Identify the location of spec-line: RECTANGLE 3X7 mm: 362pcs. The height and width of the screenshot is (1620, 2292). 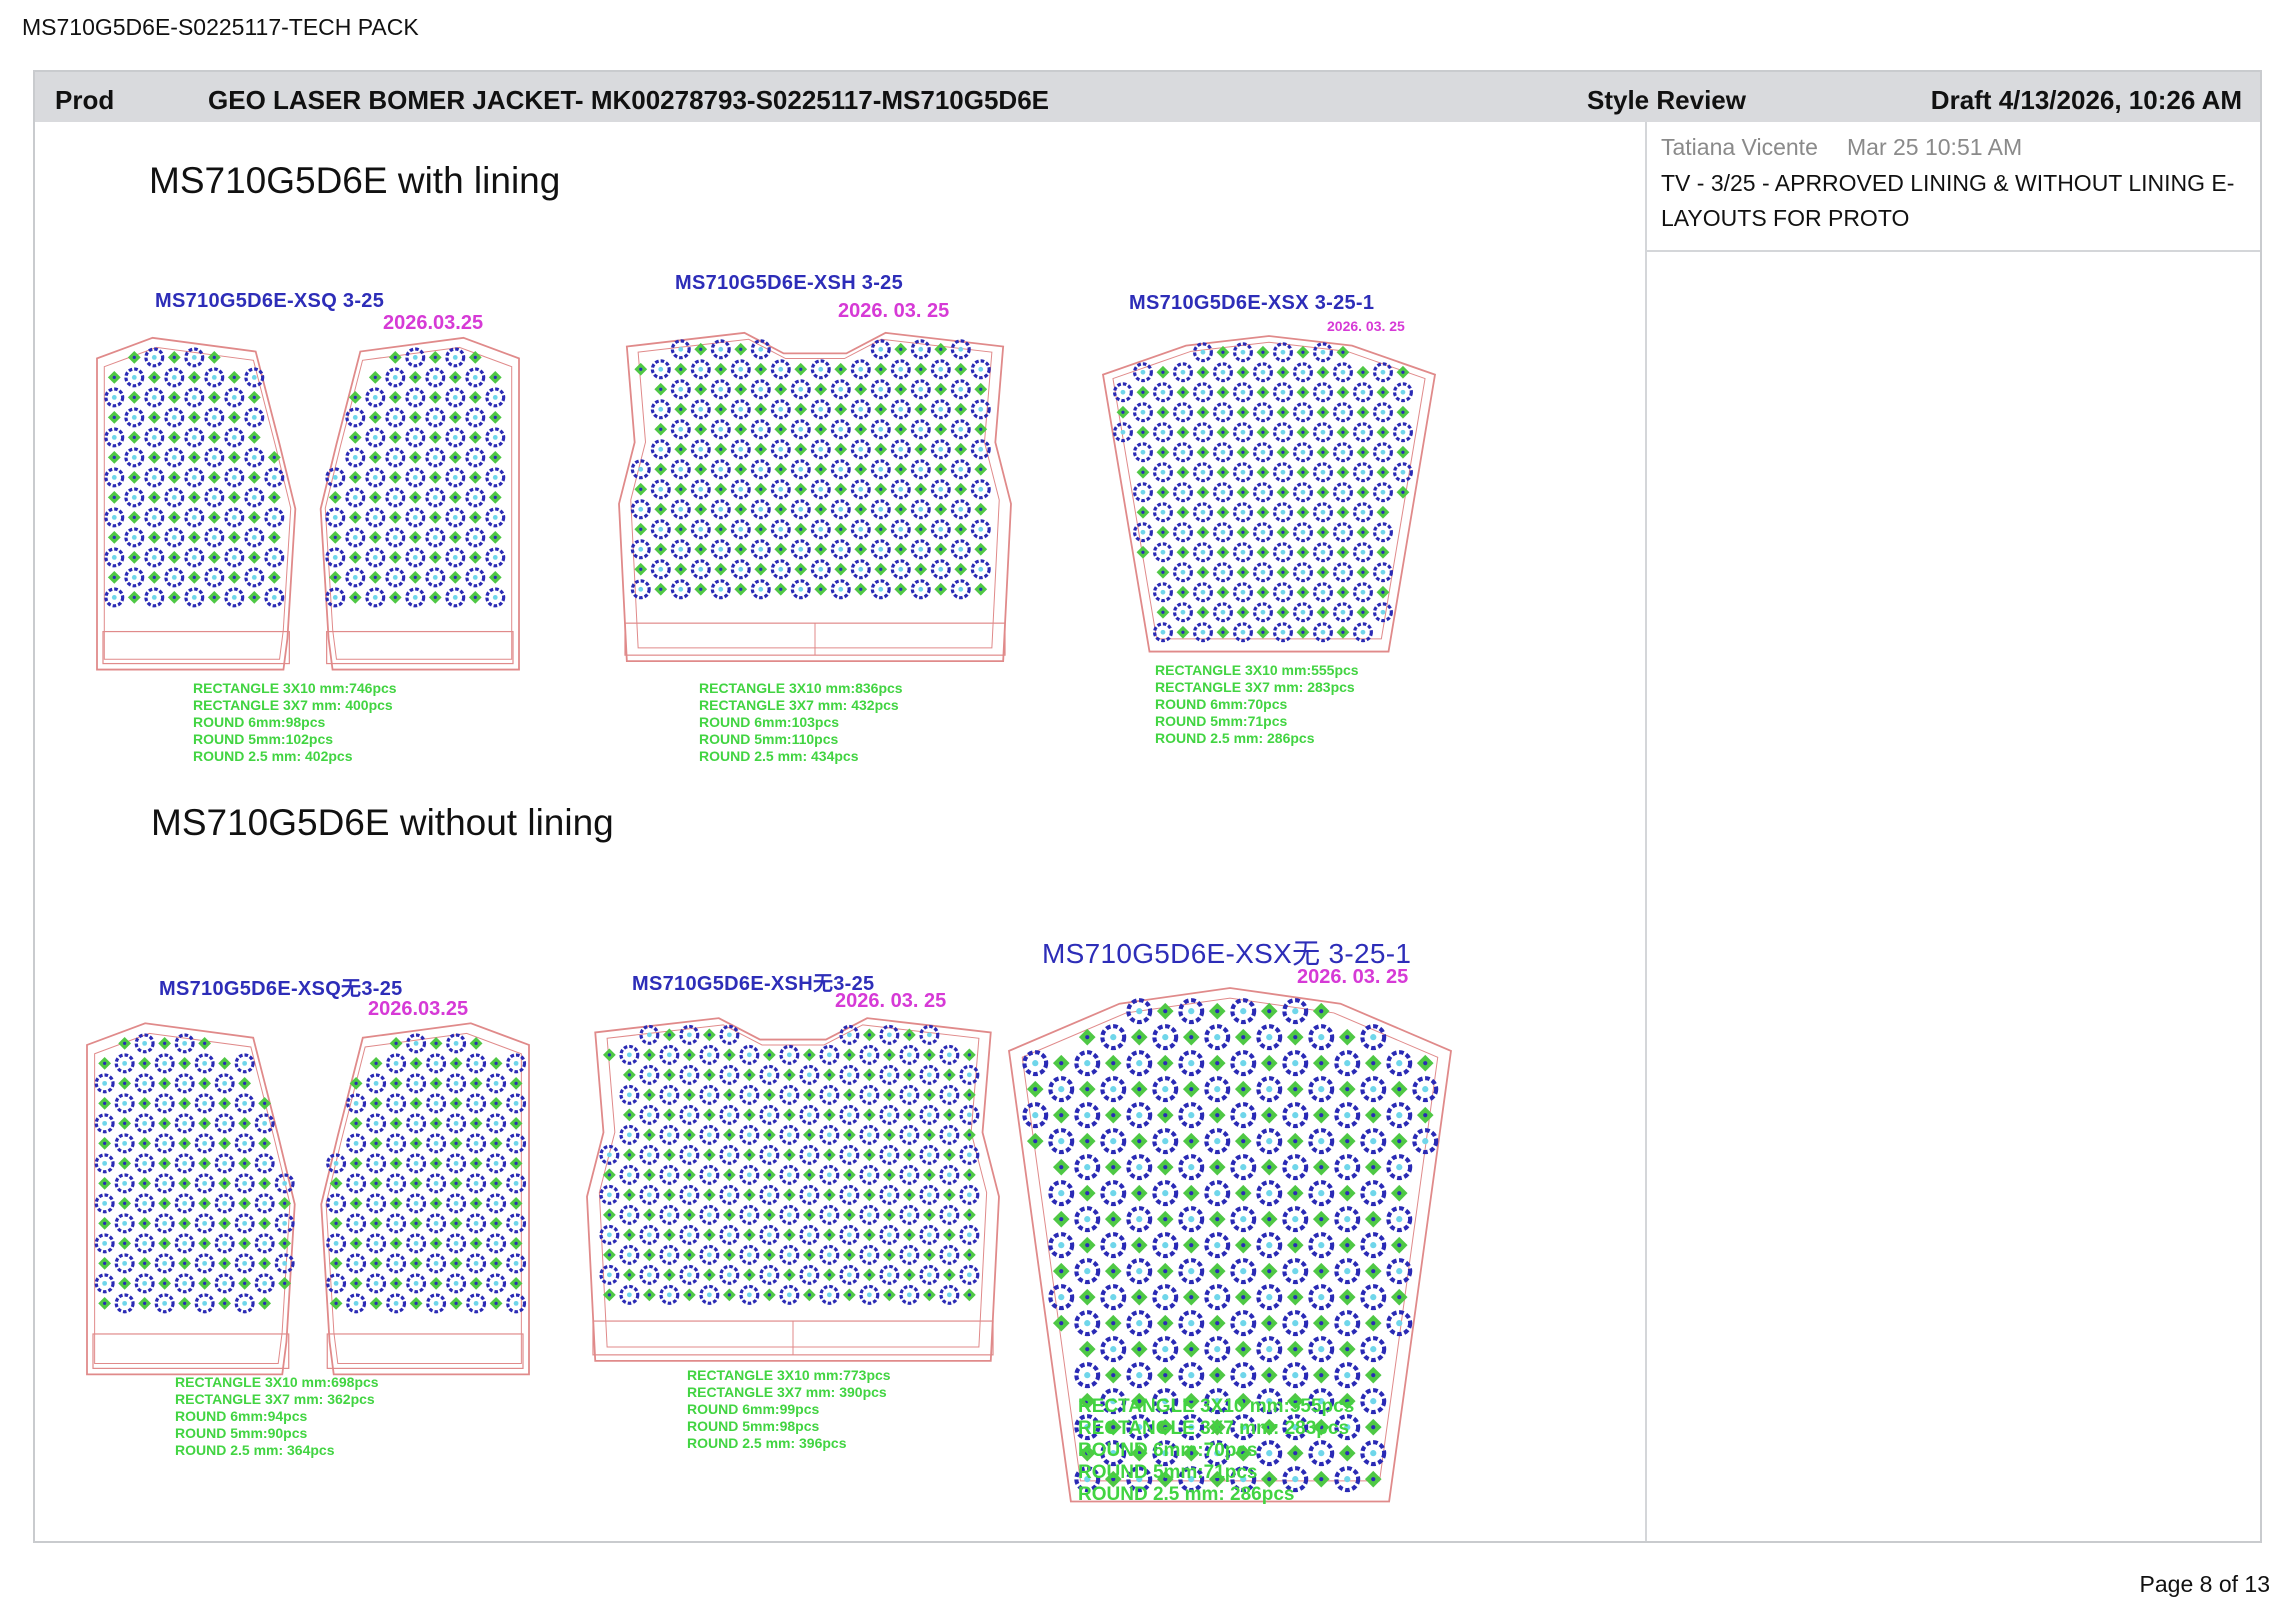
(275, 1399).